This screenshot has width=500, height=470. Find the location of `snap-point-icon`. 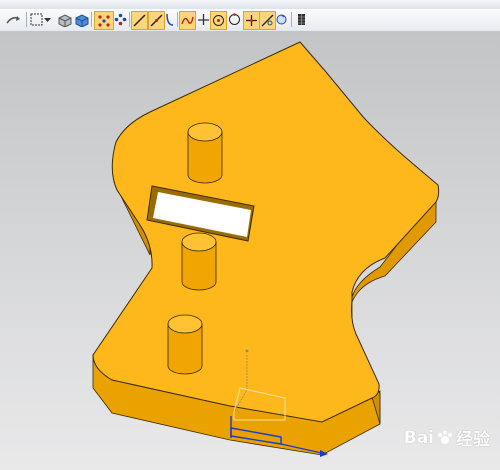

snap-point-icon is located at coordinates (104, 20).